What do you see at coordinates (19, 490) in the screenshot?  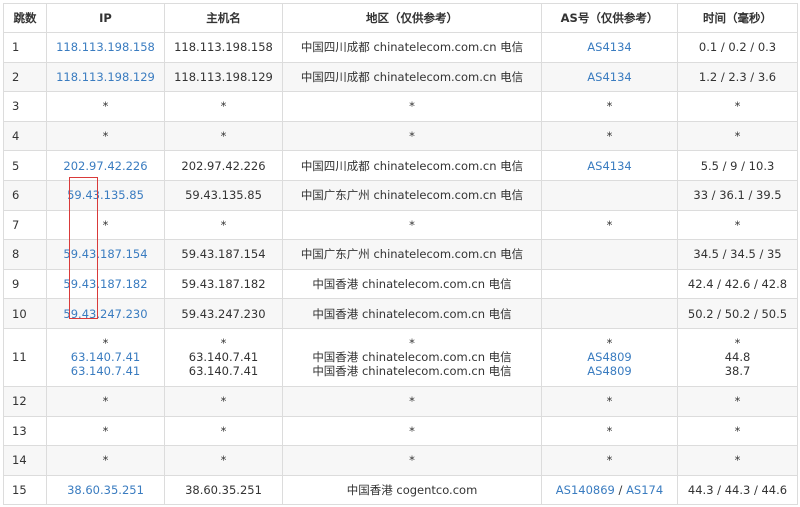 I see `hop-value: 15` at bounding box center [19, 490].